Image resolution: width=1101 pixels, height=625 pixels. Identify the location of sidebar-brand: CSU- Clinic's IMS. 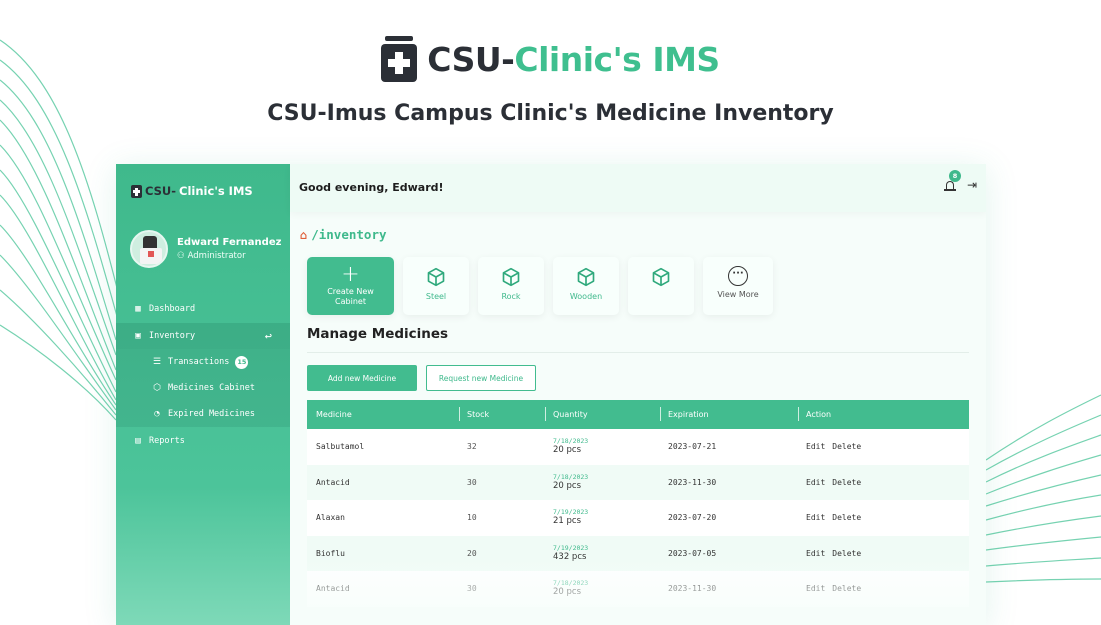
(192, 191).